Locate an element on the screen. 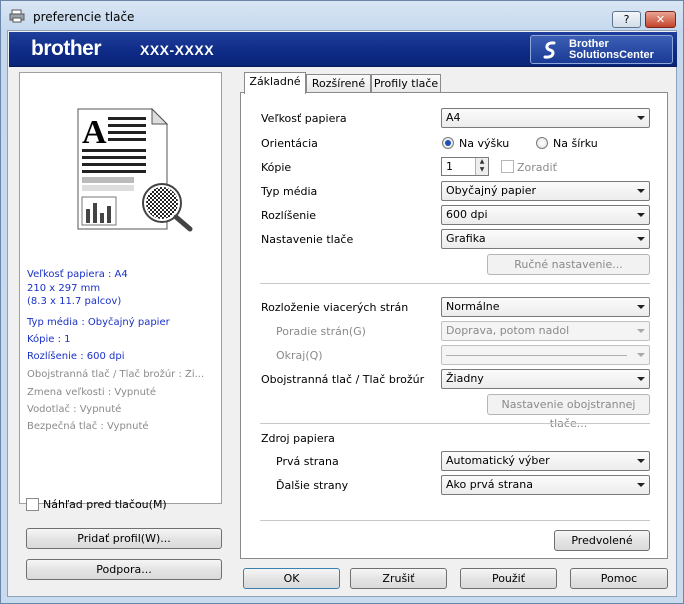 This screenshot has height=604, width=684. page-preview-image: A is located at coordinates (135, 169).